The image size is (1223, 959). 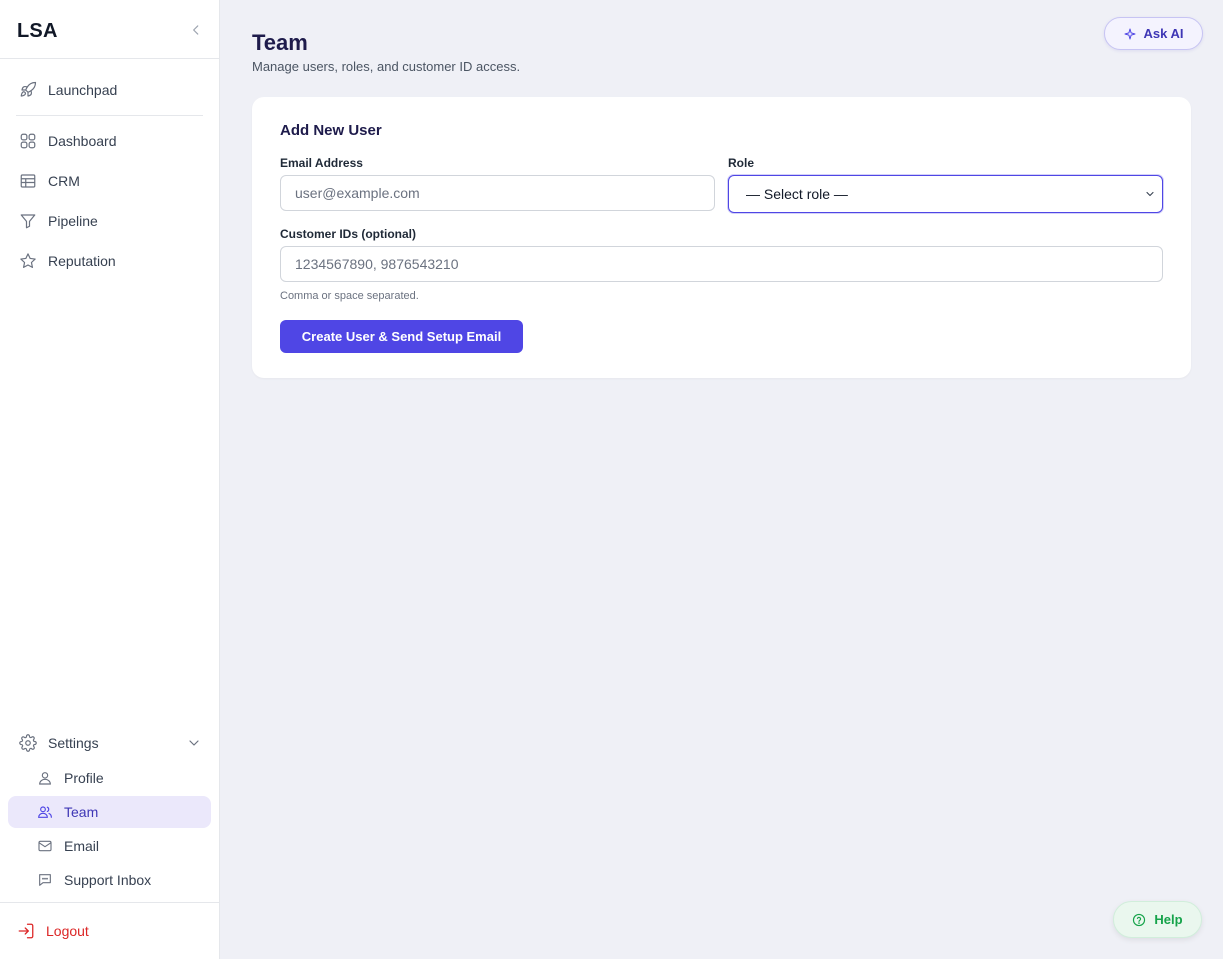 I want to click on funnel-icon, so click(x=28, y=221).